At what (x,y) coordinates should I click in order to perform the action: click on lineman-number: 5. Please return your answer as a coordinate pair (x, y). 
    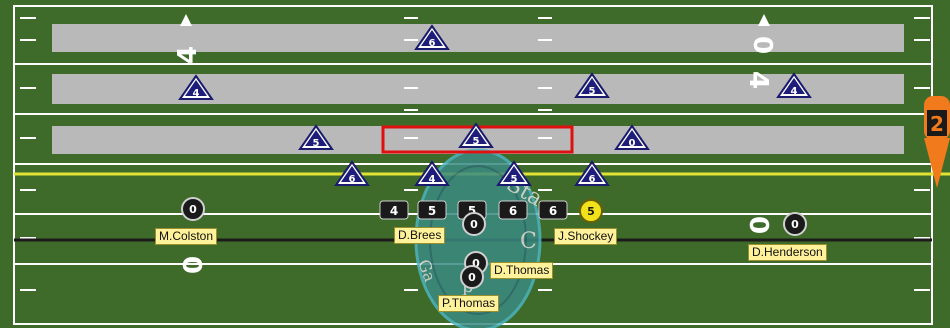
    Looking at the image, I should click on (432, 211).